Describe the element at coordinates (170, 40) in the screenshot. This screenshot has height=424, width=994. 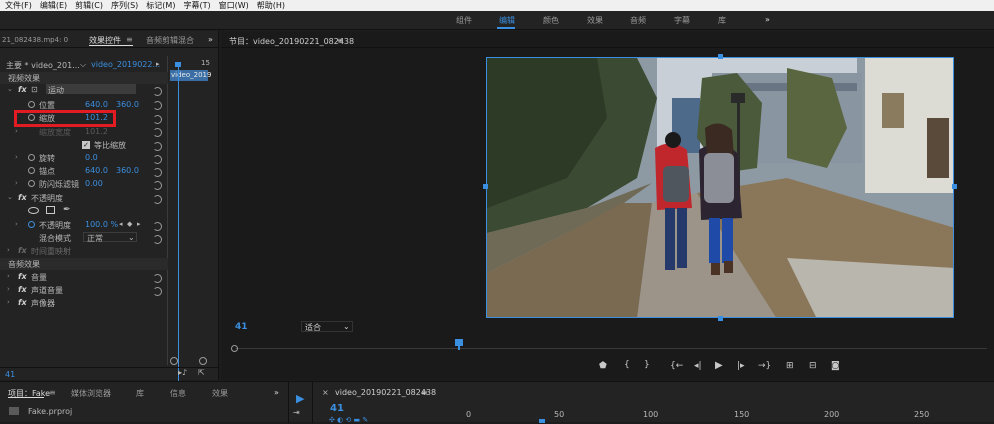
I see `tab-audio-clip-mixer: 音频剪辑混合` at that location.